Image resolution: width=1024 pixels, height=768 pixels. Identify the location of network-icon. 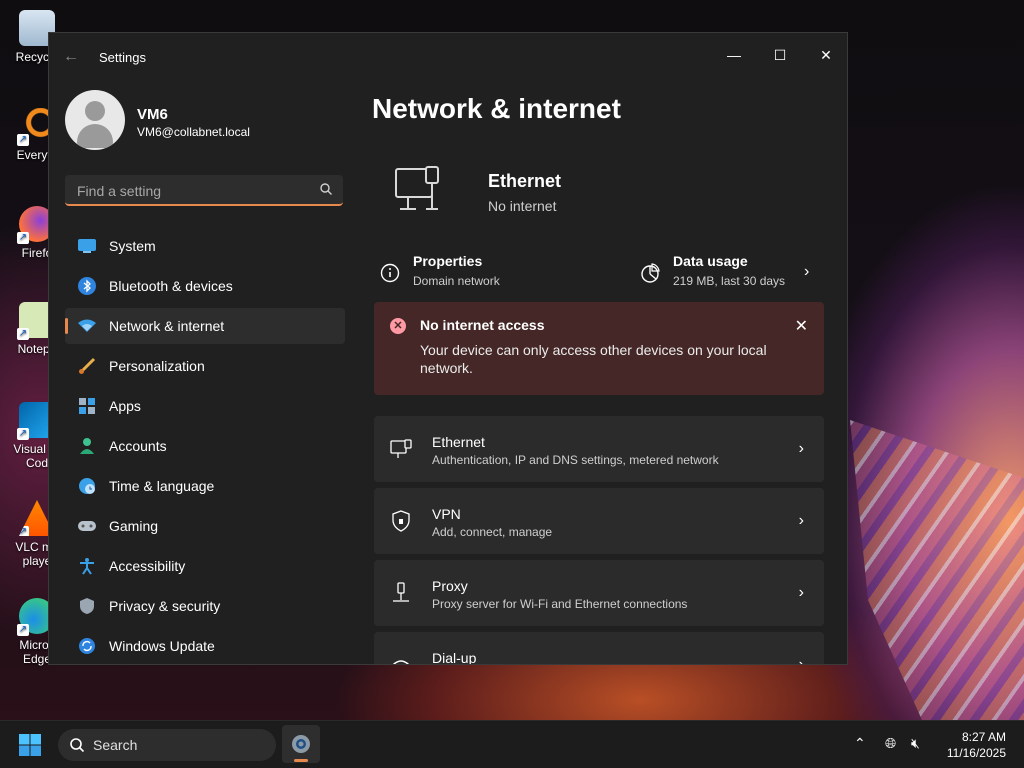
(87, 326).